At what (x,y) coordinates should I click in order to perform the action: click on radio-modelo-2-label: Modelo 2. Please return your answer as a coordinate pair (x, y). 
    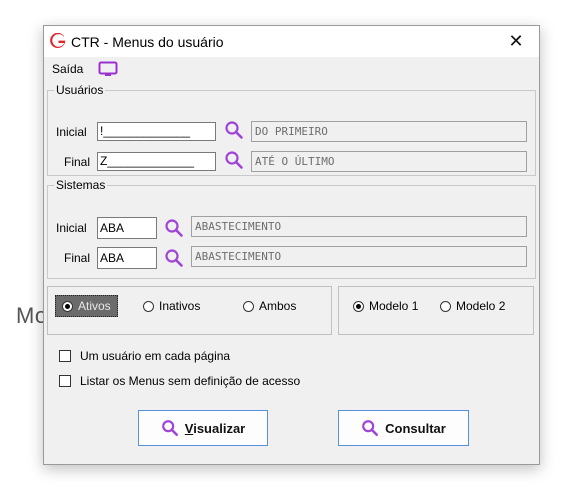
    Looking at the image, I should click on (481, 306).